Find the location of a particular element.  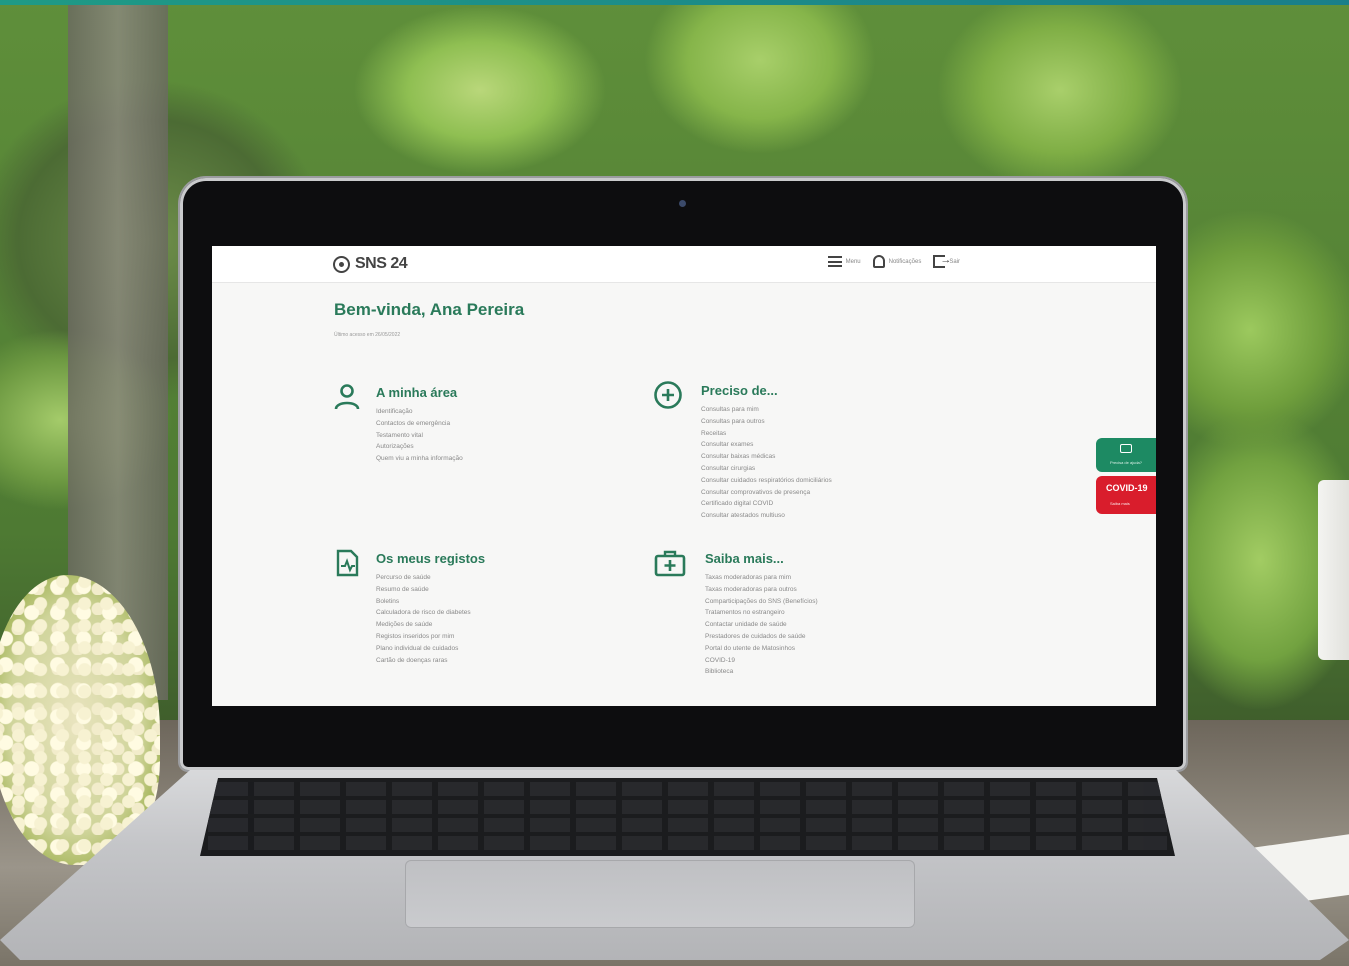

menu-button: Menu is located at coordinates (844, 261).